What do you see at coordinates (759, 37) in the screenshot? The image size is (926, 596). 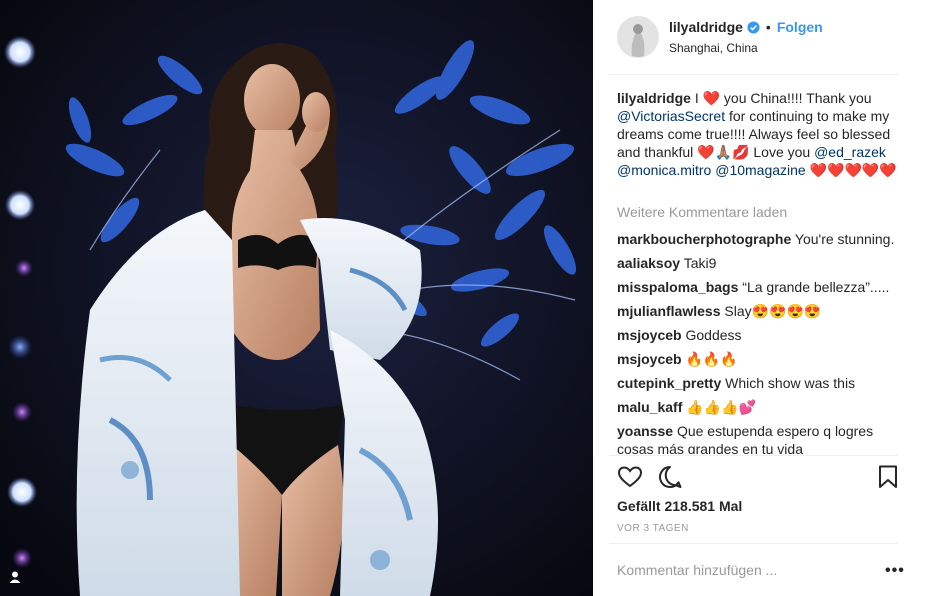 I see `post-header: lilyaldridge • Folgen Shanghai, China` at bounding box center [759, 37].